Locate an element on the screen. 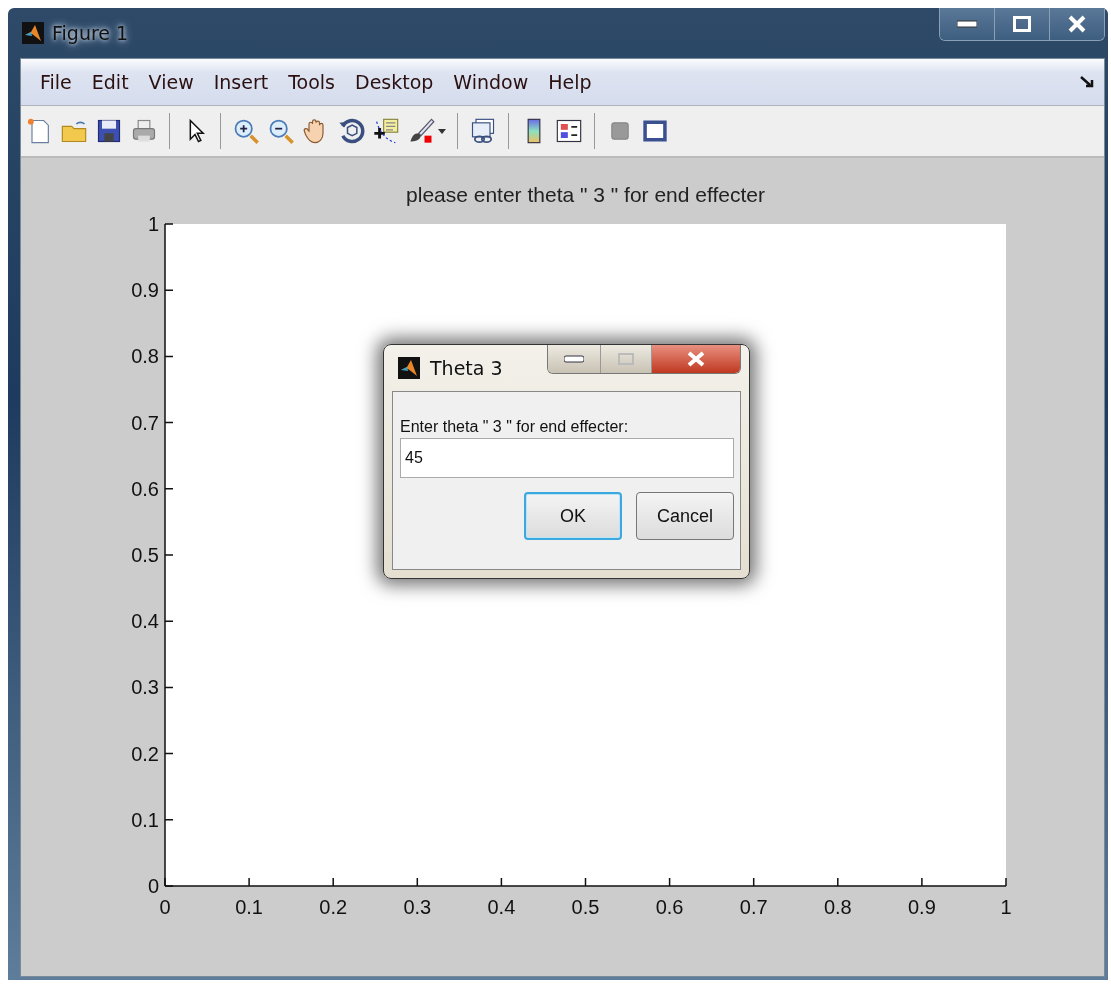 The image size is (1111, 985). caret-icon is located at coordinates (442, 131).